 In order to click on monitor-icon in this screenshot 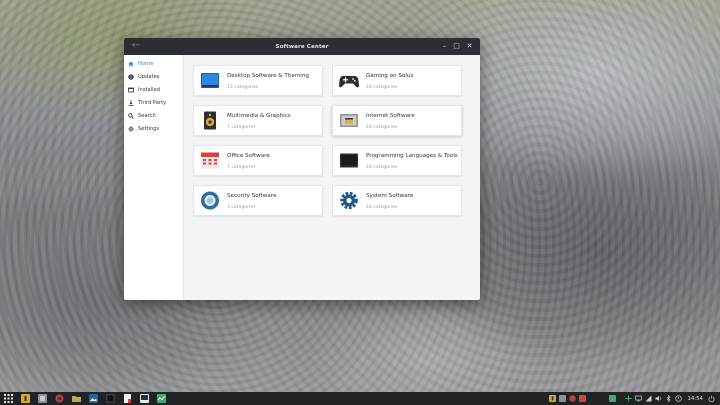, I will do `click(144, 398)`.